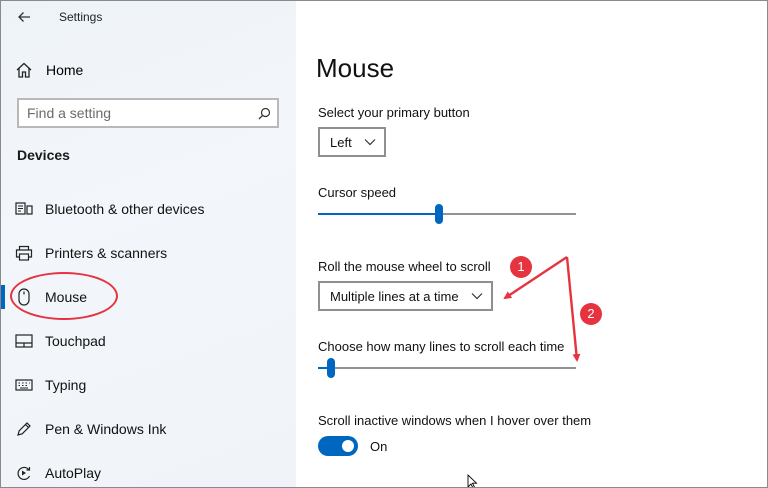 This screenshot has width=768, height=488. I want to click on primary-button-label: Select your primary button, so click(394, 112).